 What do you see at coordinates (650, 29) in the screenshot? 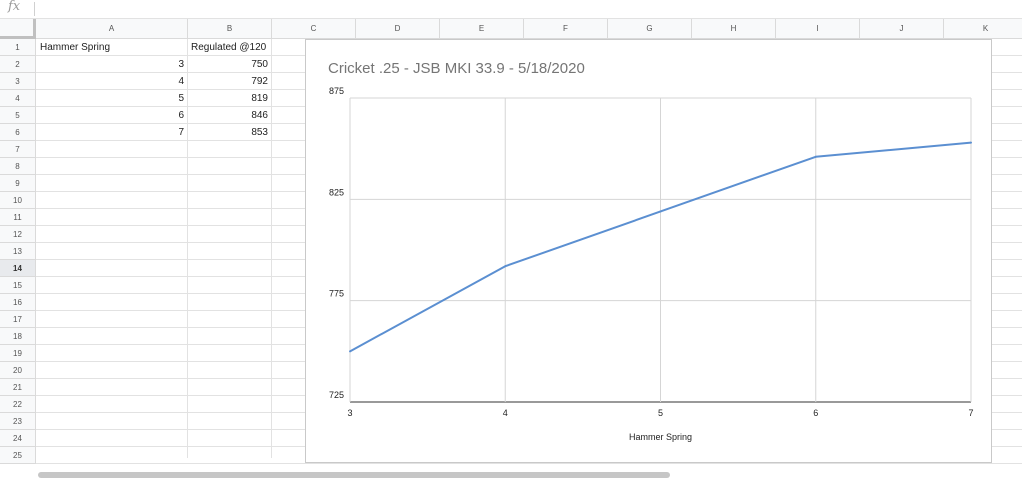
I see `column-header-g: G` at bounding box center [650, 29].